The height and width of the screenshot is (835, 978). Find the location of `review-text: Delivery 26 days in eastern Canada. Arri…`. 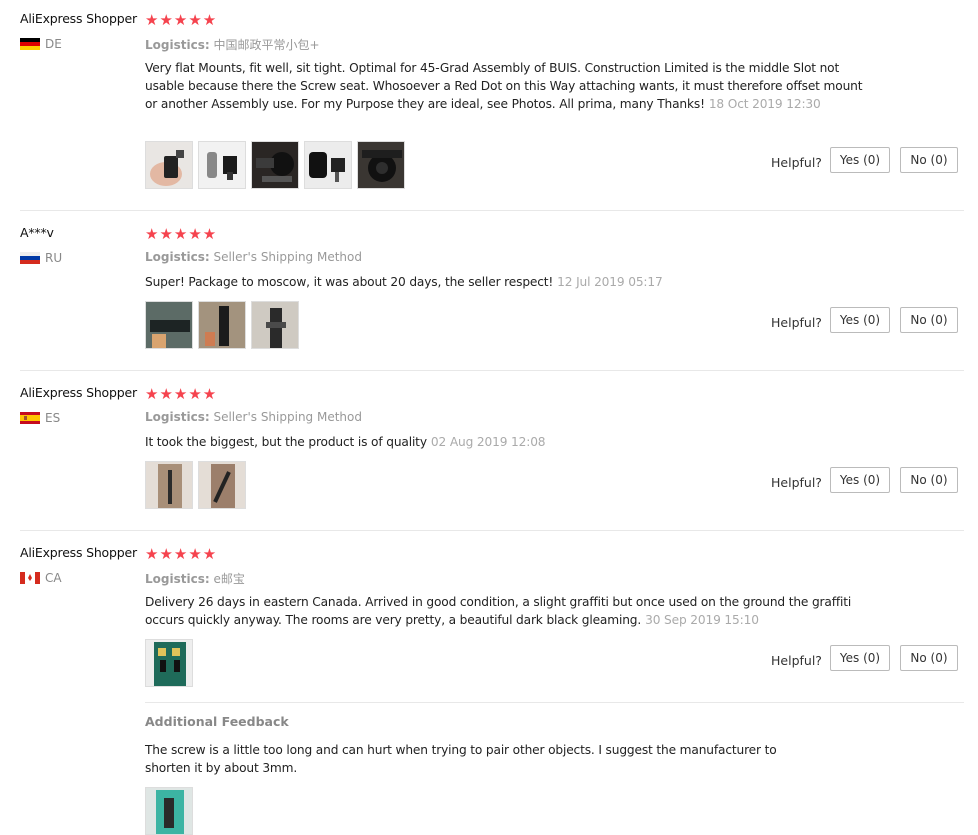

review-text: Delivery 26 days in eastern Canada. Arri… is located at coordinates (505, 611).